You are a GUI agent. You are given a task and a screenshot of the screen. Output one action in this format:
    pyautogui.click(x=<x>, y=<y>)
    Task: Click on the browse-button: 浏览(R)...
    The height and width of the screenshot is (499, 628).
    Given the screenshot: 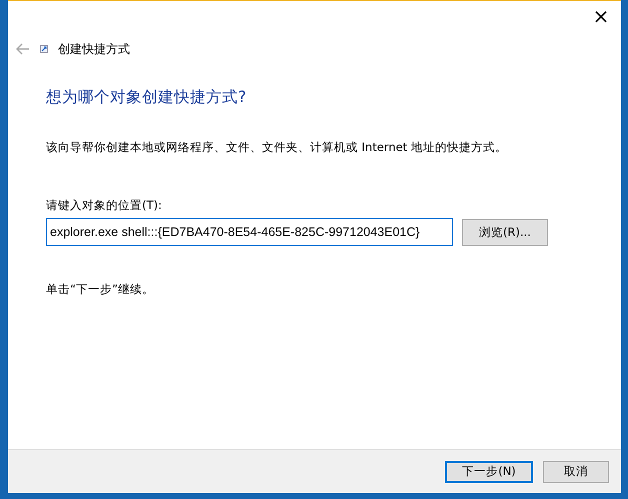 What is the action you would take?
    pyautogui.click(x=505, y=232)
    